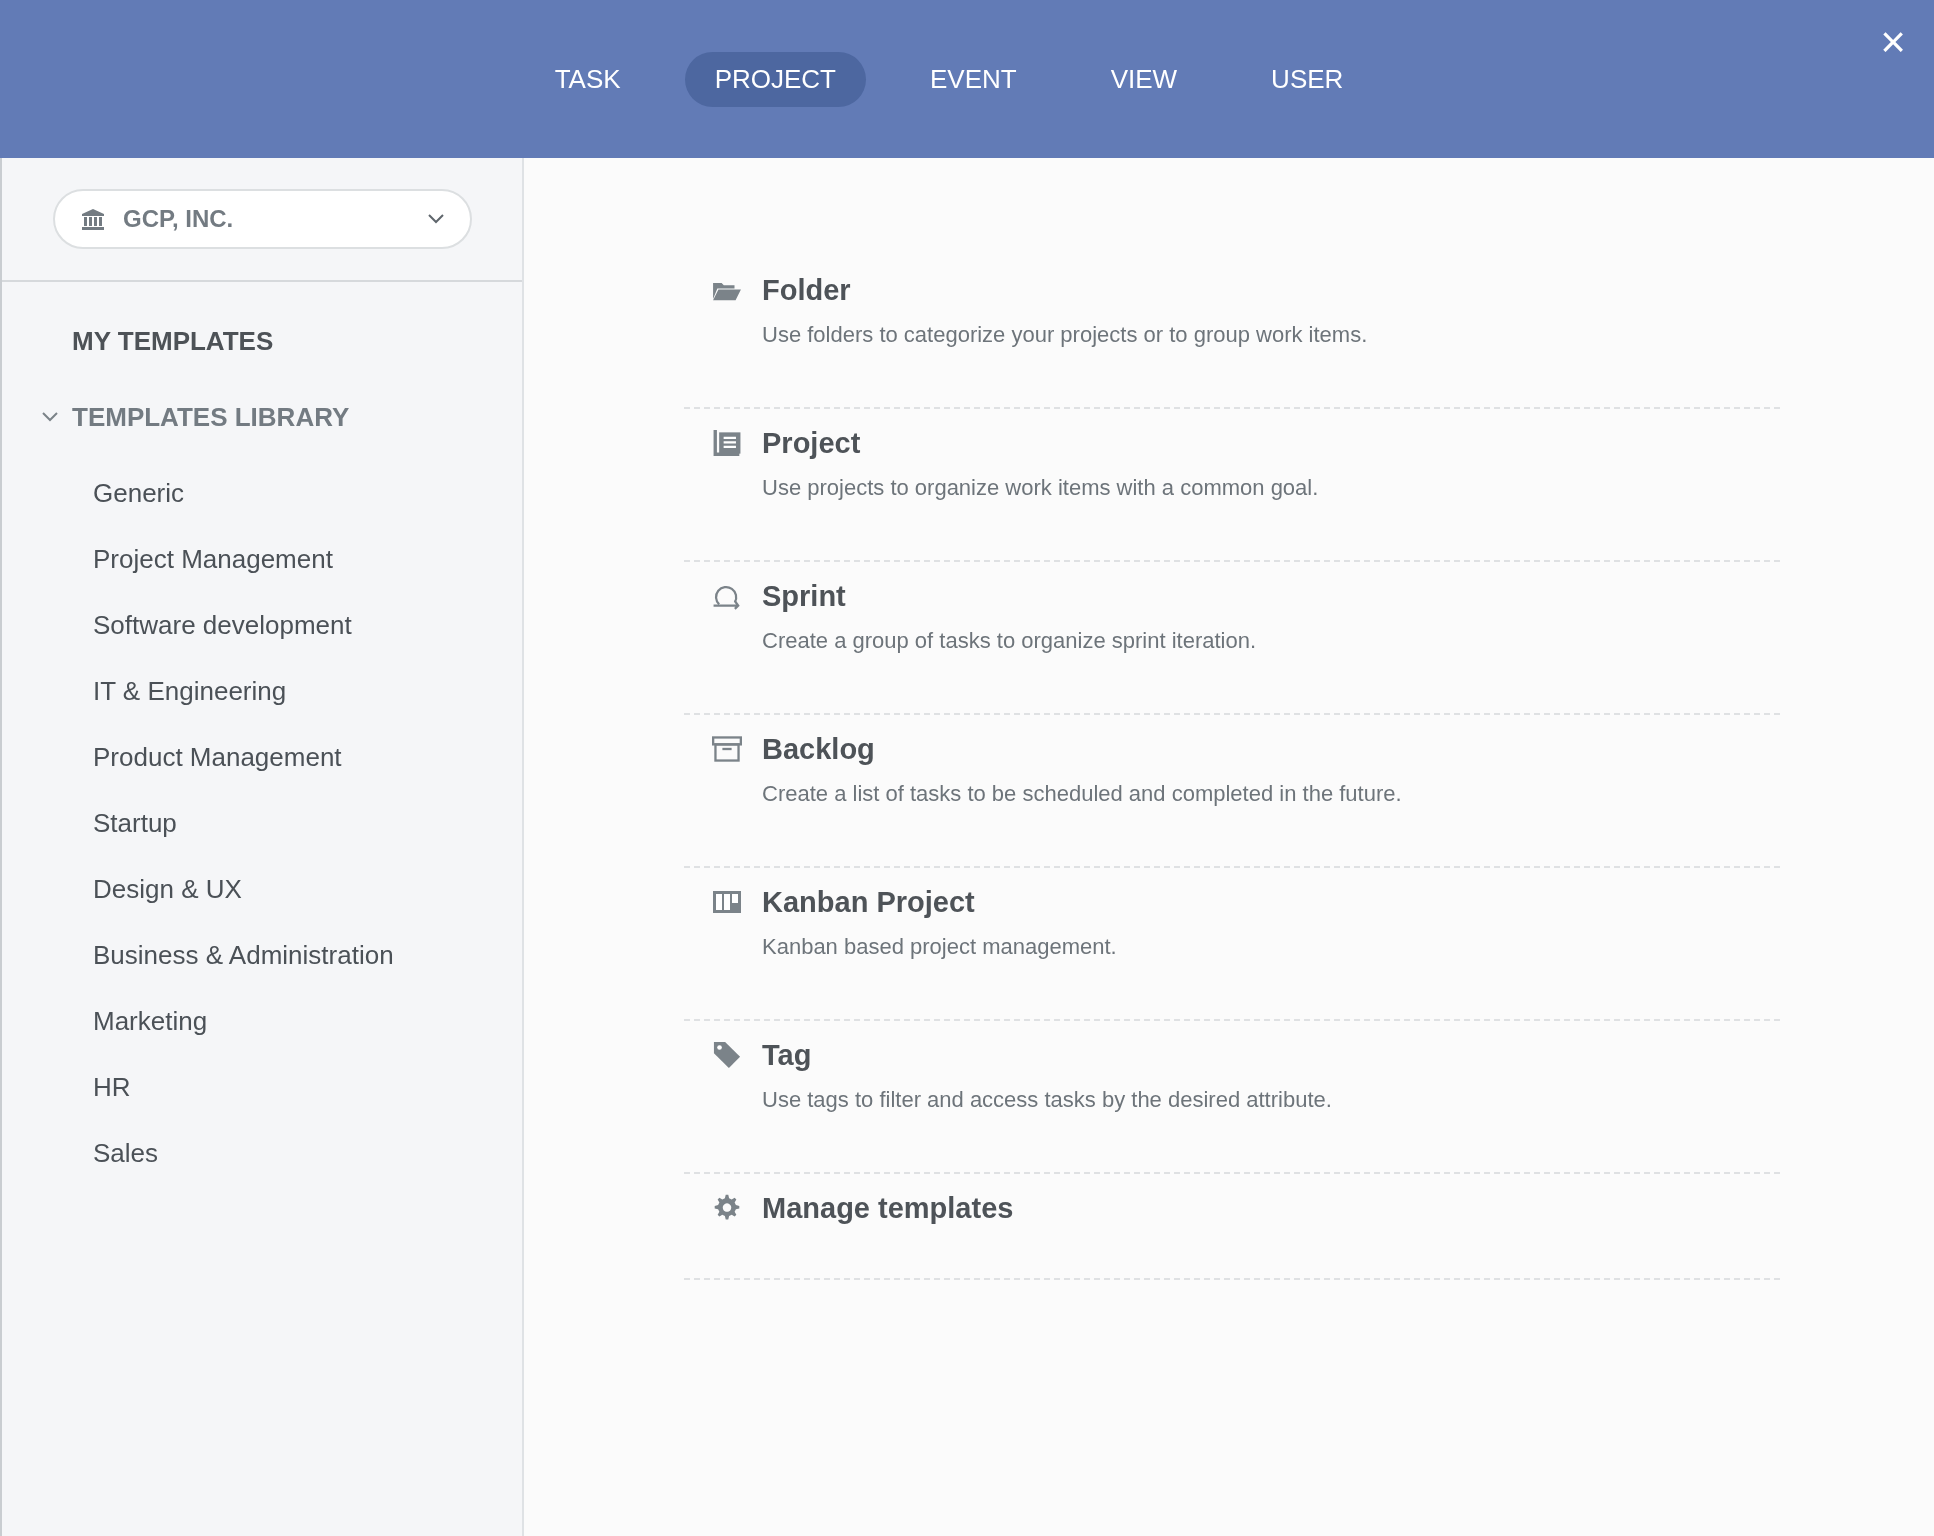 This screenshot has width=1934, height=1536. I want to click on tag-icon, so click(727, 1055).